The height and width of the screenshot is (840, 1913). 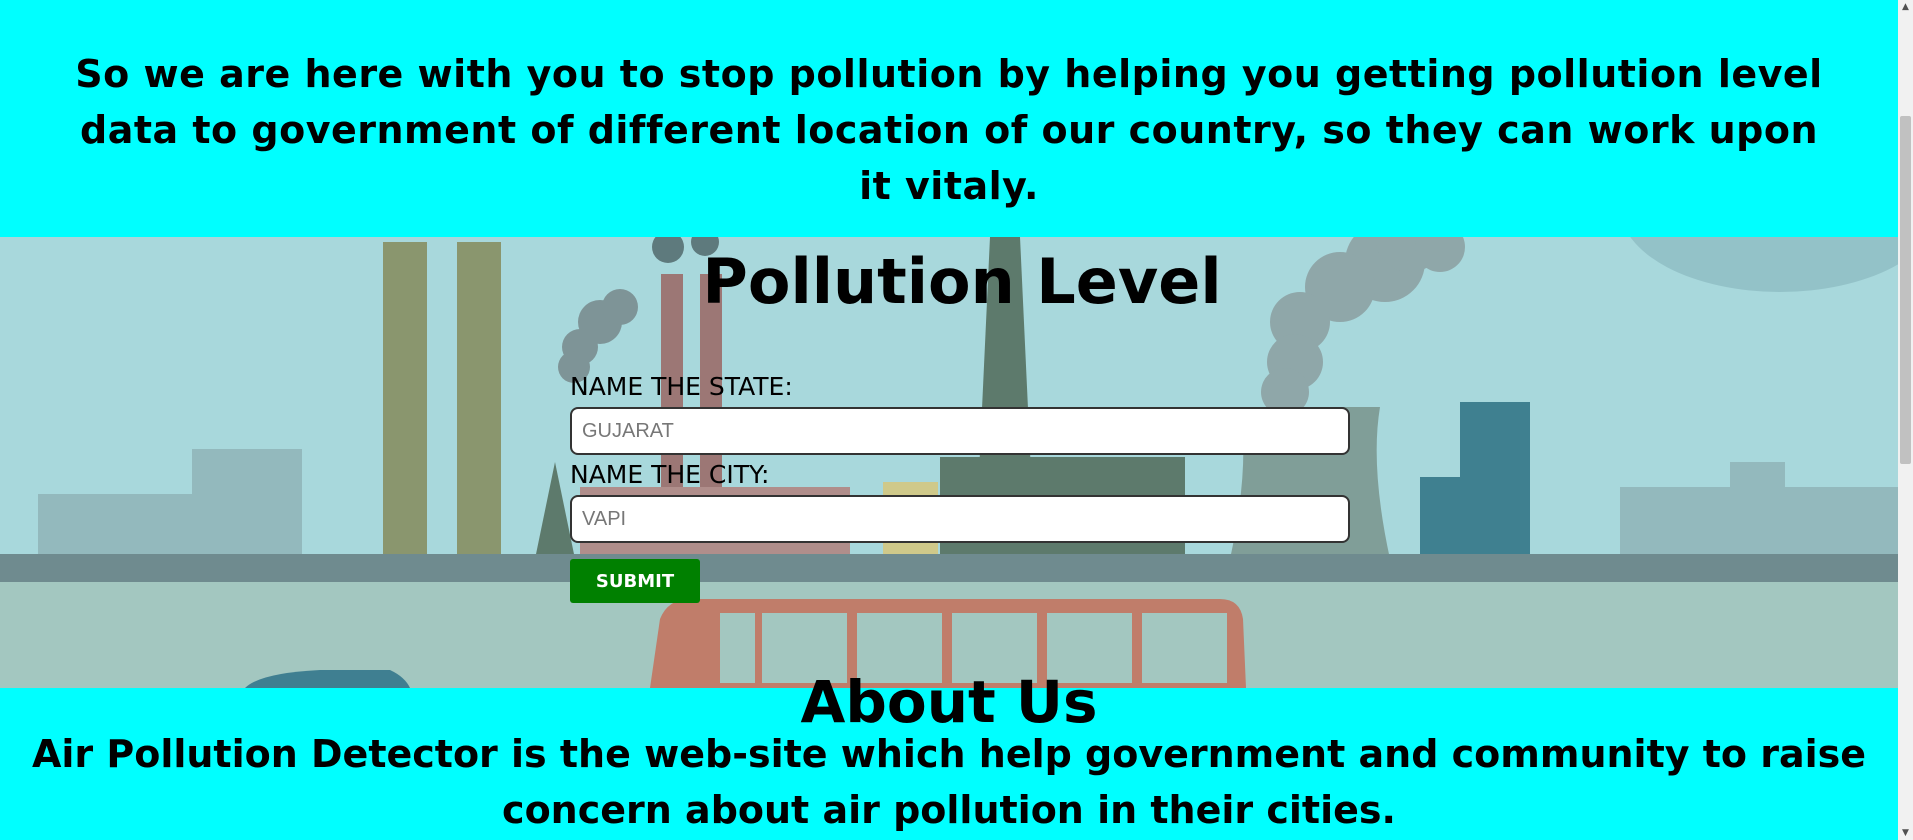 I want to click on city-label: NAME THE CITY:, so click(x=670, y=474).